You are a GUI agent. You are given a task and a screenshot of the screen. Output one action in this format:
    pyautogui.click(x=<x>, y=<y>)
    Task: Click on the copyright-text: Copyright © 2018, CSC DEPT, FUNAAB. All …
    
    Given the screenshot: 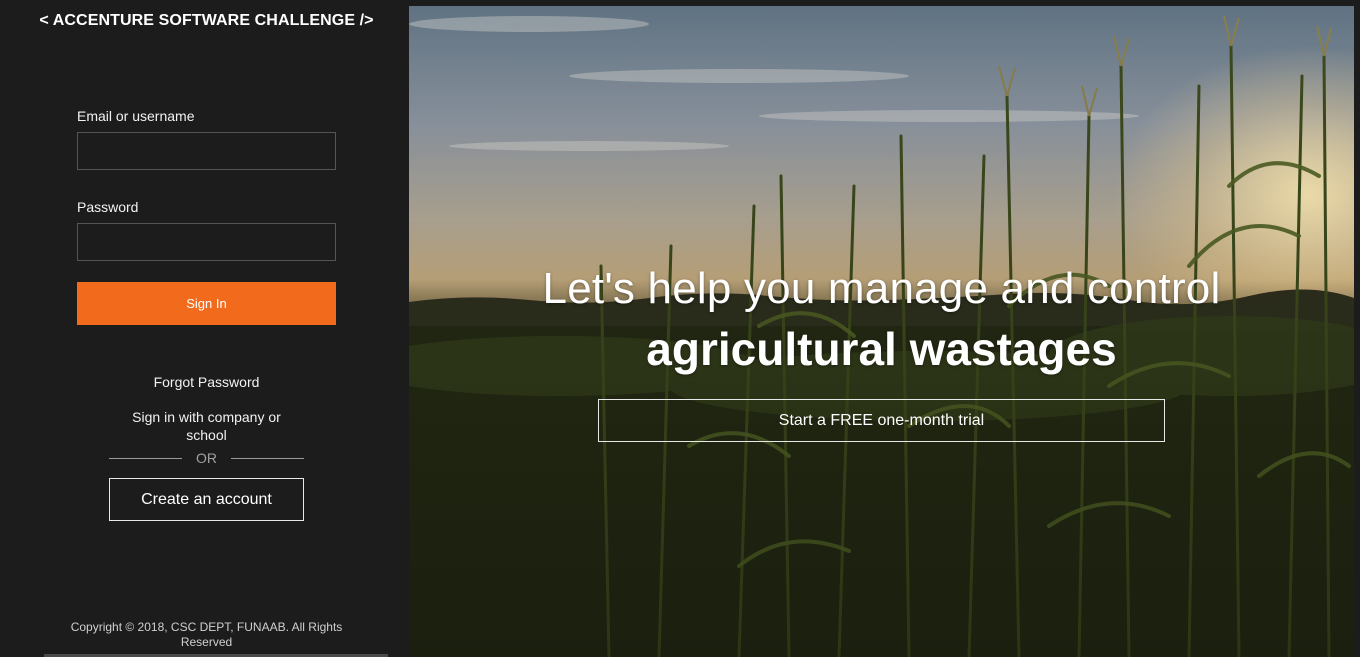 What is the action you would take?
    pyautogui.click(x=206, y=634)
    